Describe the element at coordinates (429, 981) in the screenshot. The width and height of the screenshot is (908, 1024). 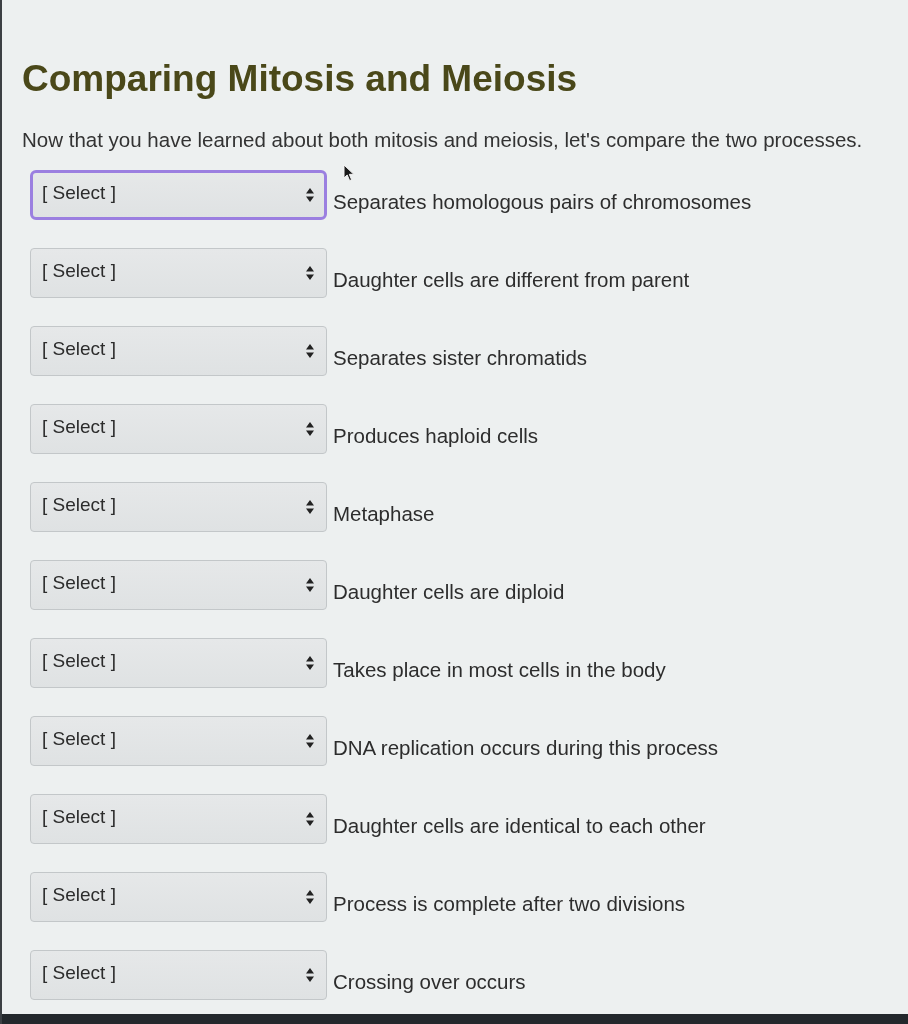
I see `statement-text: Crossing over occurs` at that location.